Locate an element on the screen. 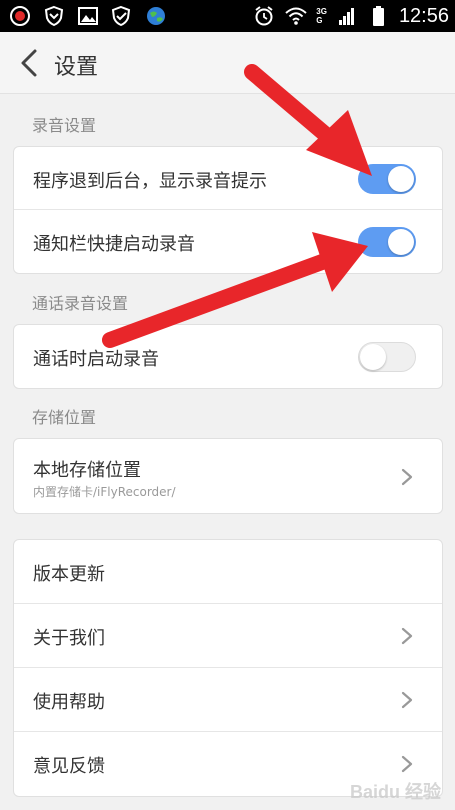 The image size is (455, 810). network-type: 3G G is located at coordinates (321, 16).